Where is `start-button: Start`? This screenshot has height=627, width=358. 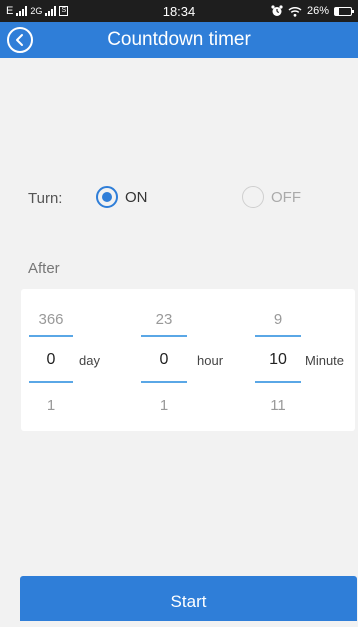 start-button: Start is located at coordinates (188, 598).